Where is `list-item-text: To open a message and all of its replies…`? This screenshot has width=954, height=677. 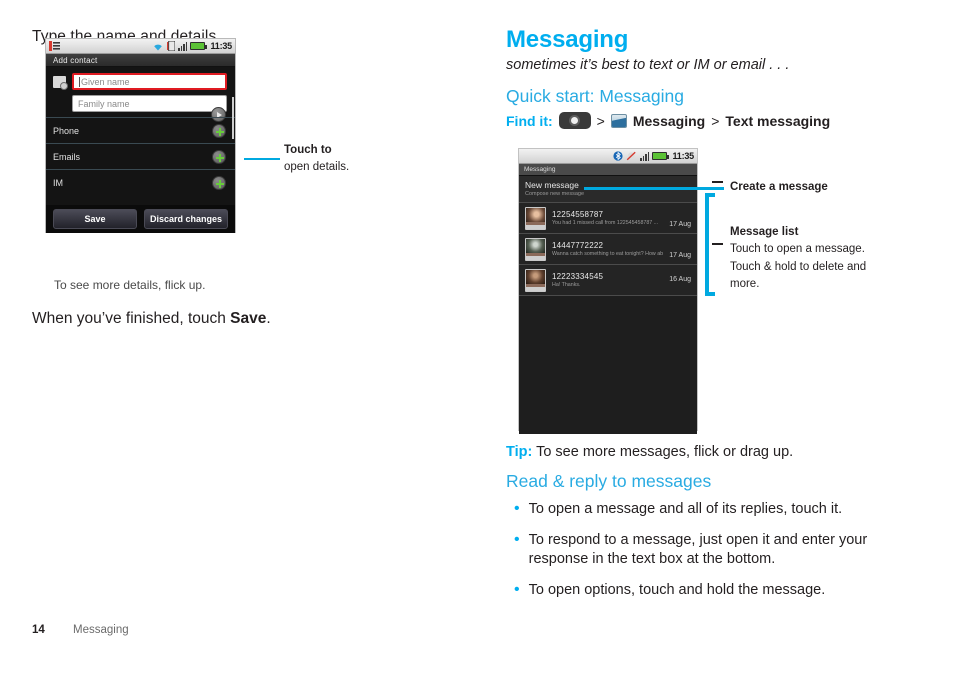
list-item-text: To open a message and all of its replies… is located at coordinates (685, 509).